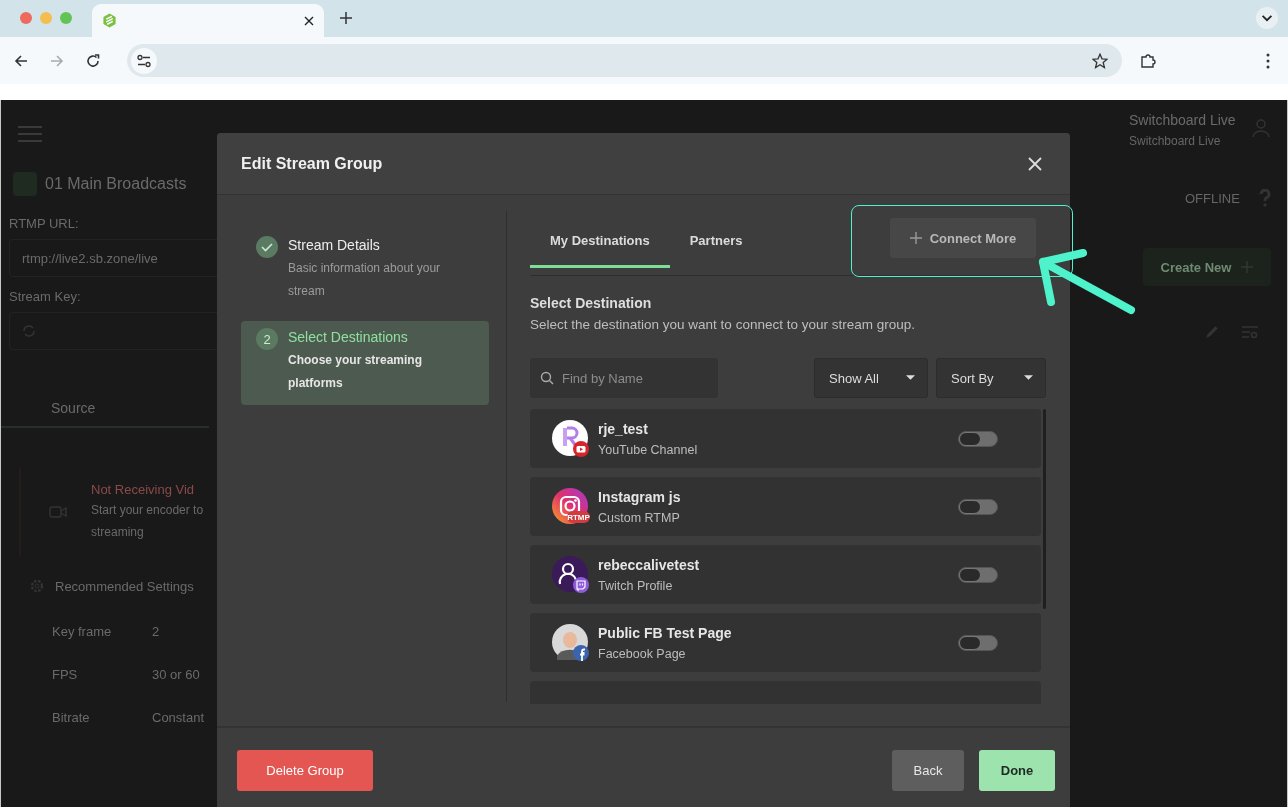 The width and height of the screenshot is (1288, 807). Describe the element at coordinates (143, 489) in the screenshot. I see `alert-title: Not Receiving Vid` at that location.